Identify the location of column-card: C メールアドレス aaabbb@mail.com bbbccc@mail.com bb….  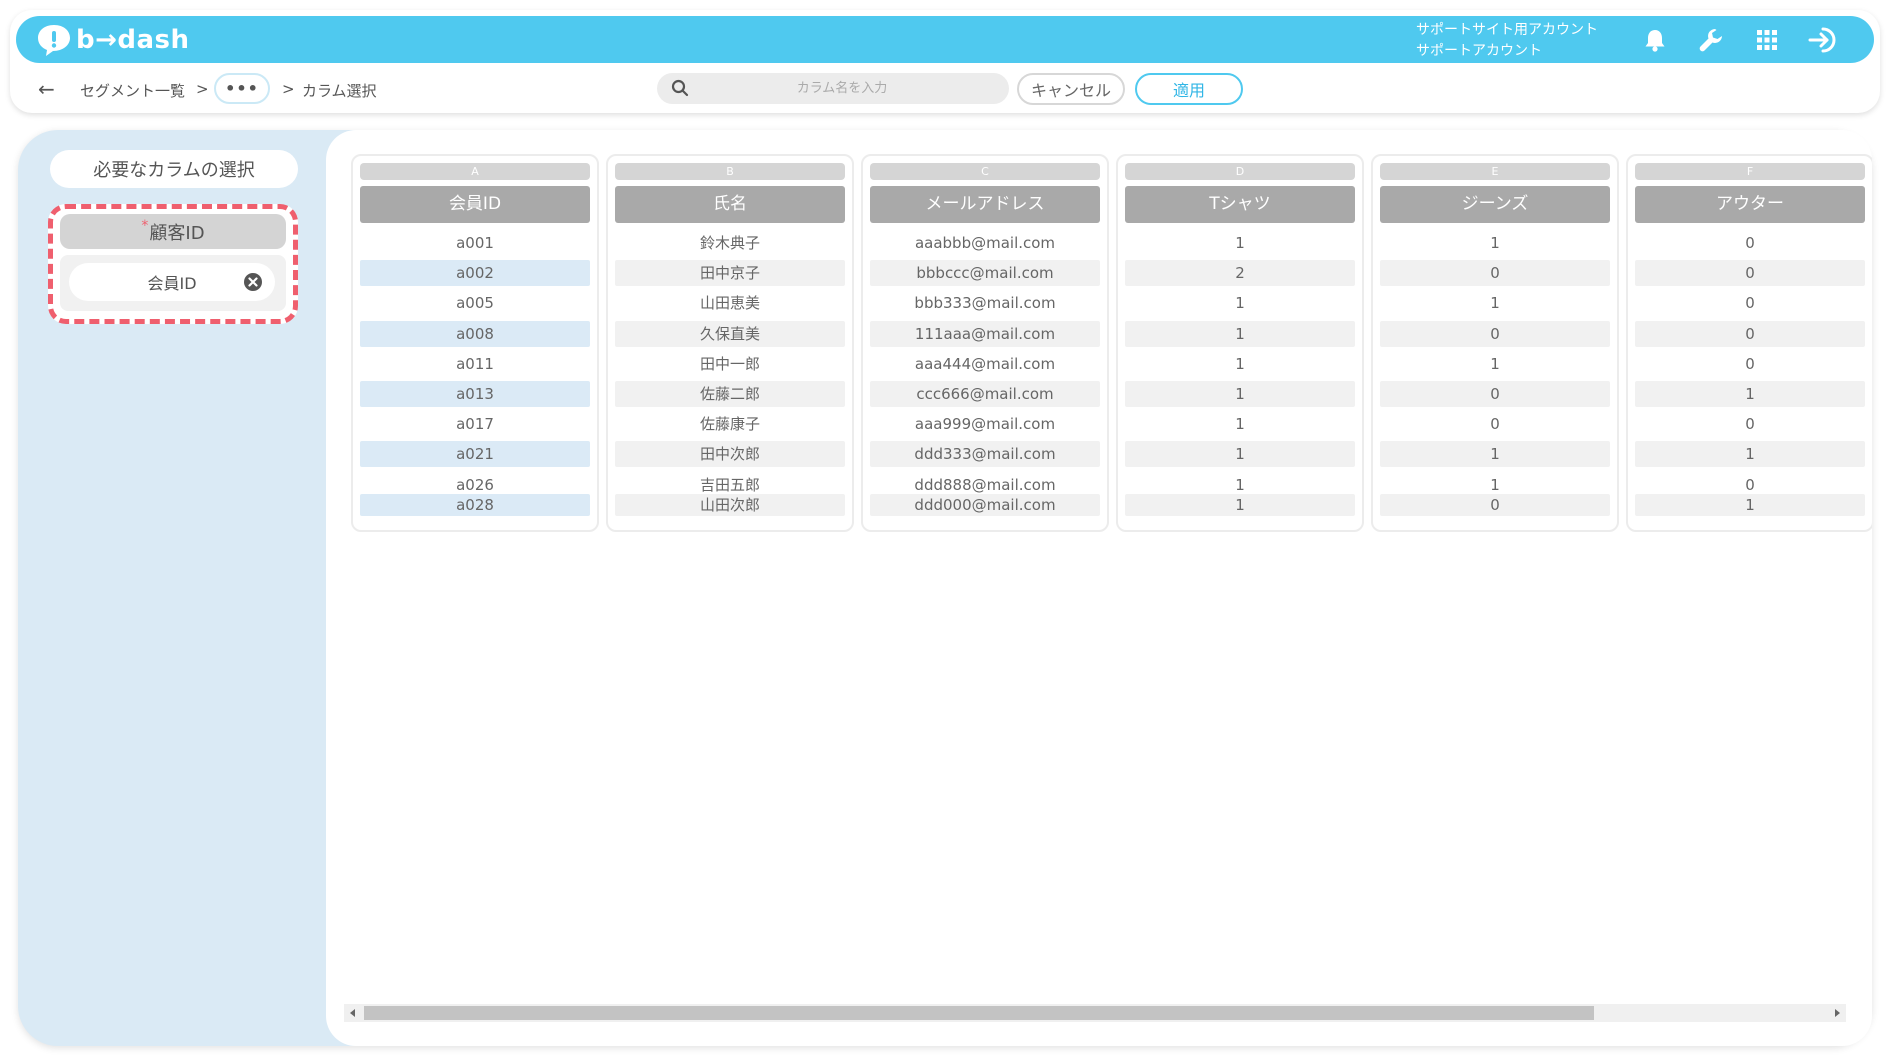
(985, 343).